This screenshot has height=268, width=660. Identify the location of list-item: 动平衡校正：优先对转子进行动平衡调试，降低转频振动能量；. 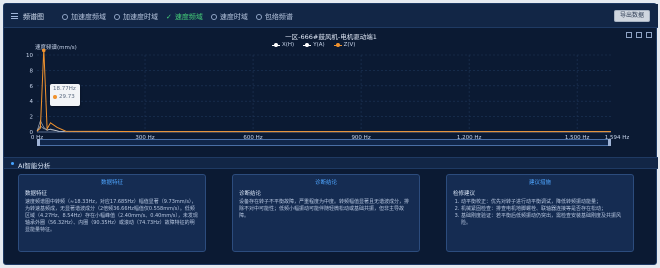
(544, 202).